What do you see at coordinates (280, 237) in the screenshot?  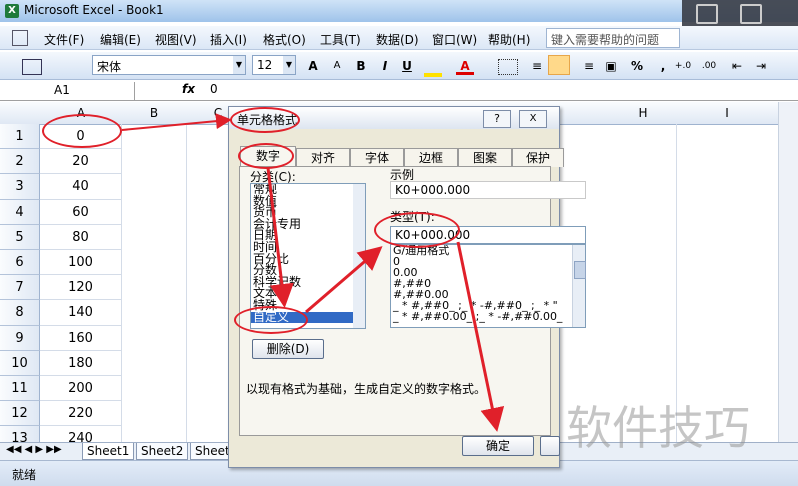 I see `arrow-to-custom` at bounding box center [280, 237].